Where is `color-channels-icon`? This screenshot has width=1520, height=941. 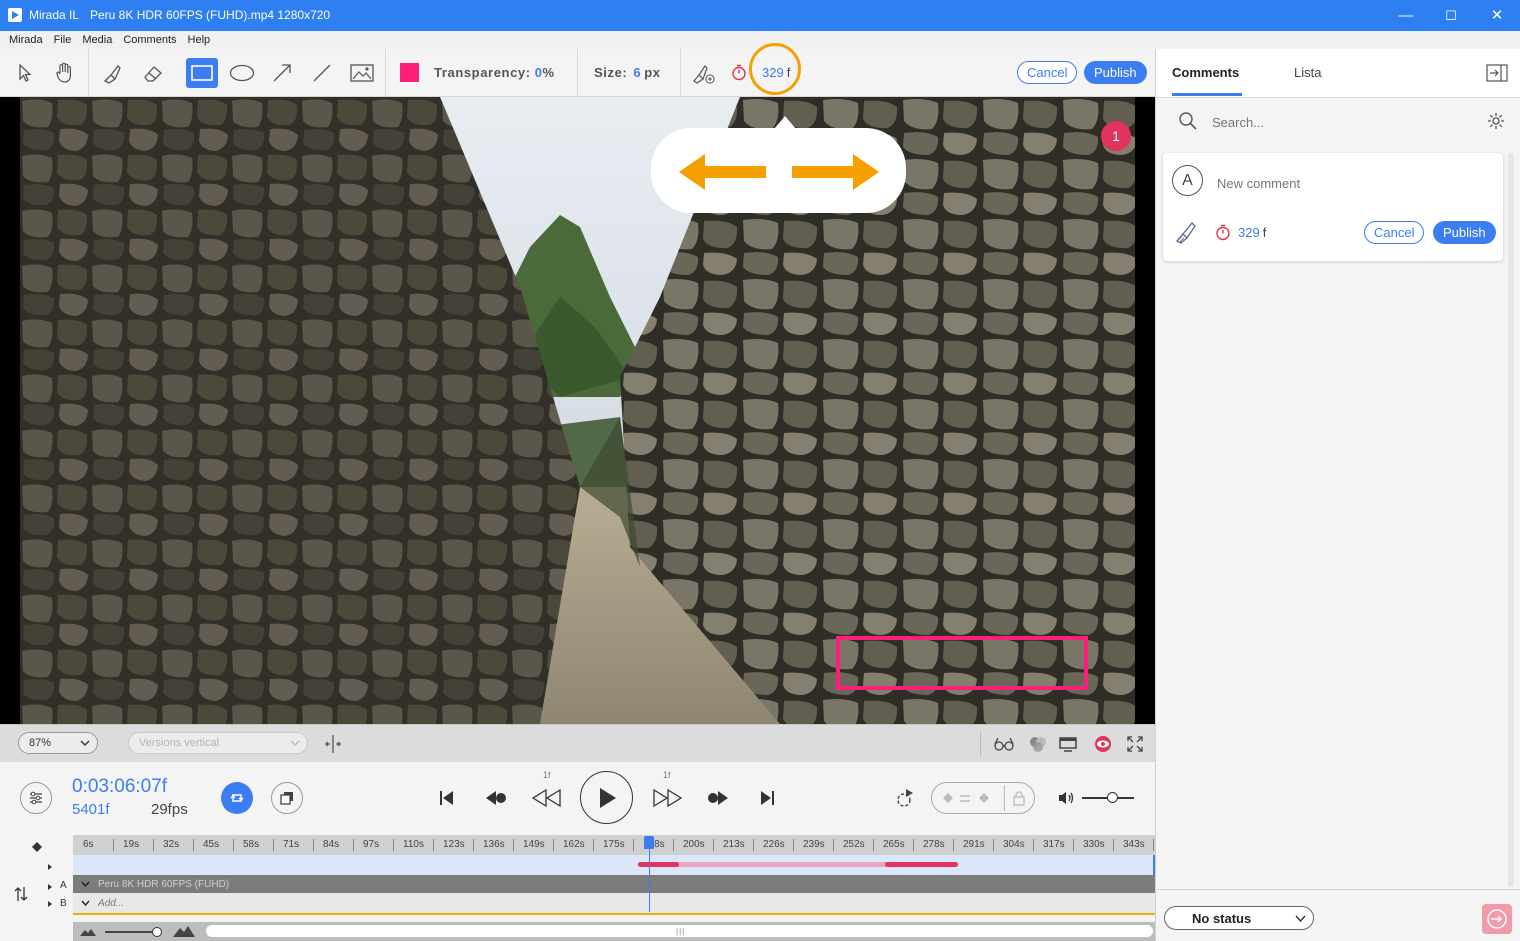
color-channels-icon is located at coordinates (1038, 744).